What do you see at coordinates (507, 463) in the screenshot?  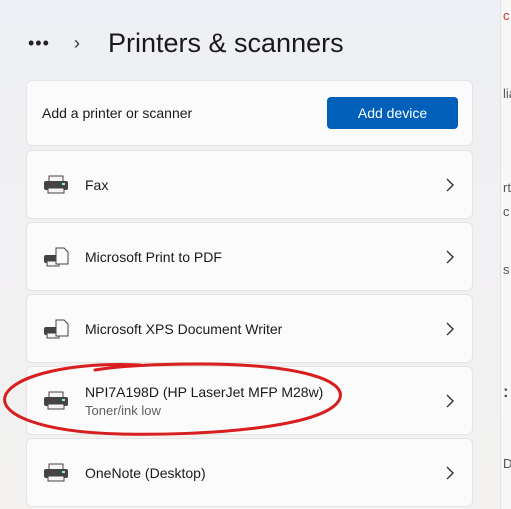 I see `clipped-fragment: Dra` at bounding box center [507, 463].